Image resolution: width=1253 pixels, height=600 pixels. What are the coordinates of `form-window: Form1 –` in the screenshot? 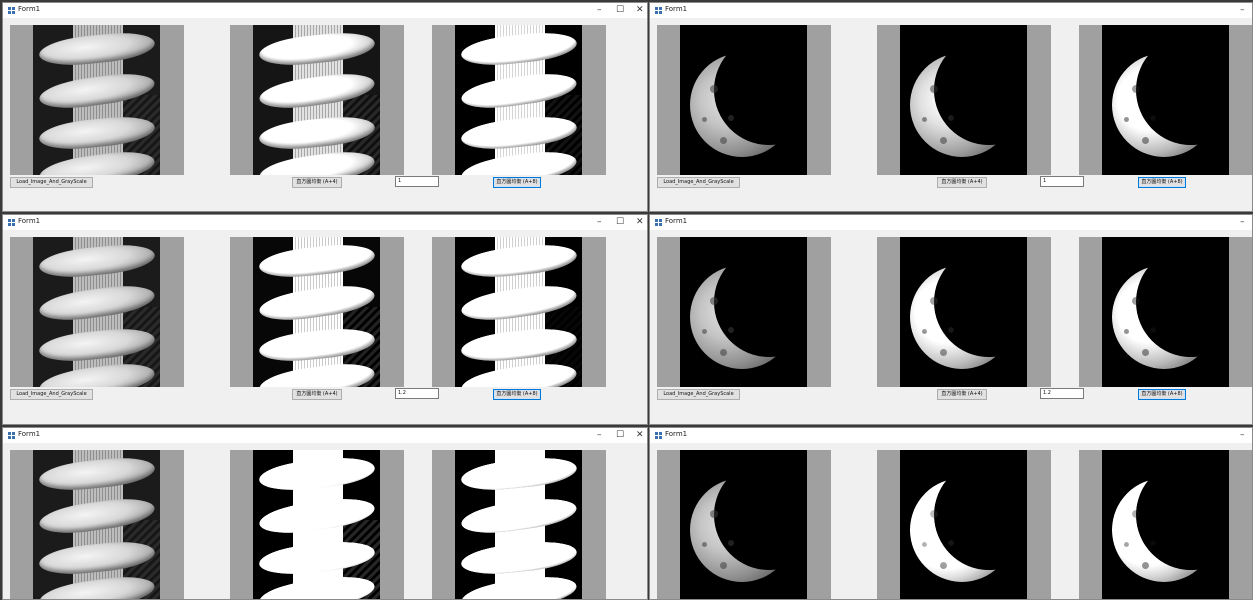 It's located at (951, 513).